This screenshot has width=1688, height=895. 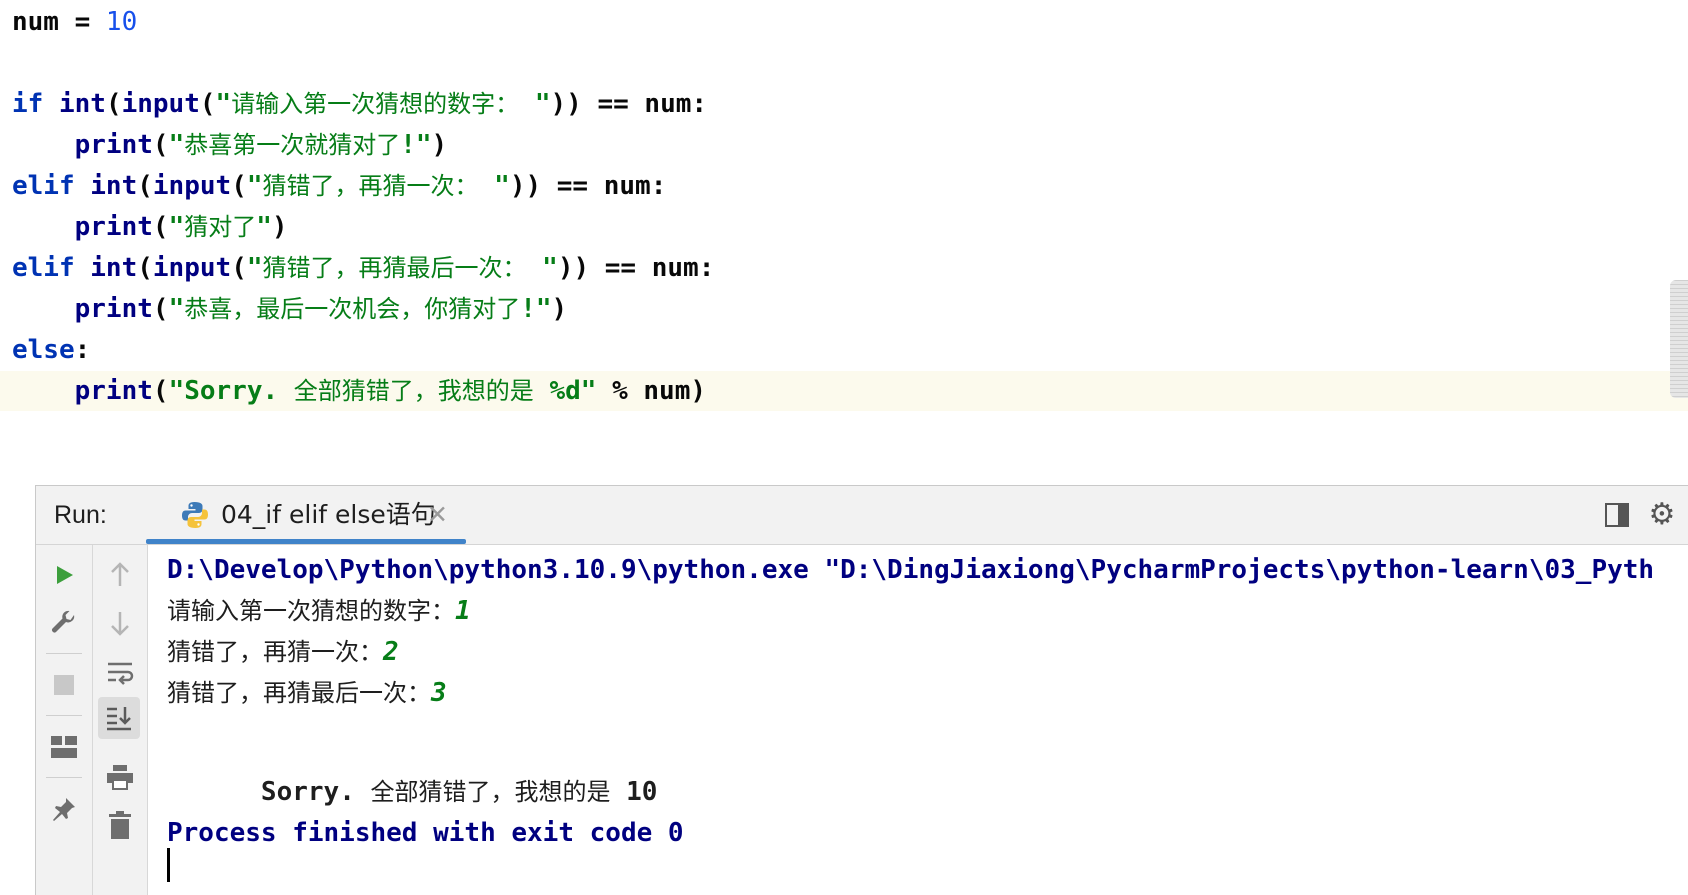 I want to click on python-icon, so click(x=195, y=515).